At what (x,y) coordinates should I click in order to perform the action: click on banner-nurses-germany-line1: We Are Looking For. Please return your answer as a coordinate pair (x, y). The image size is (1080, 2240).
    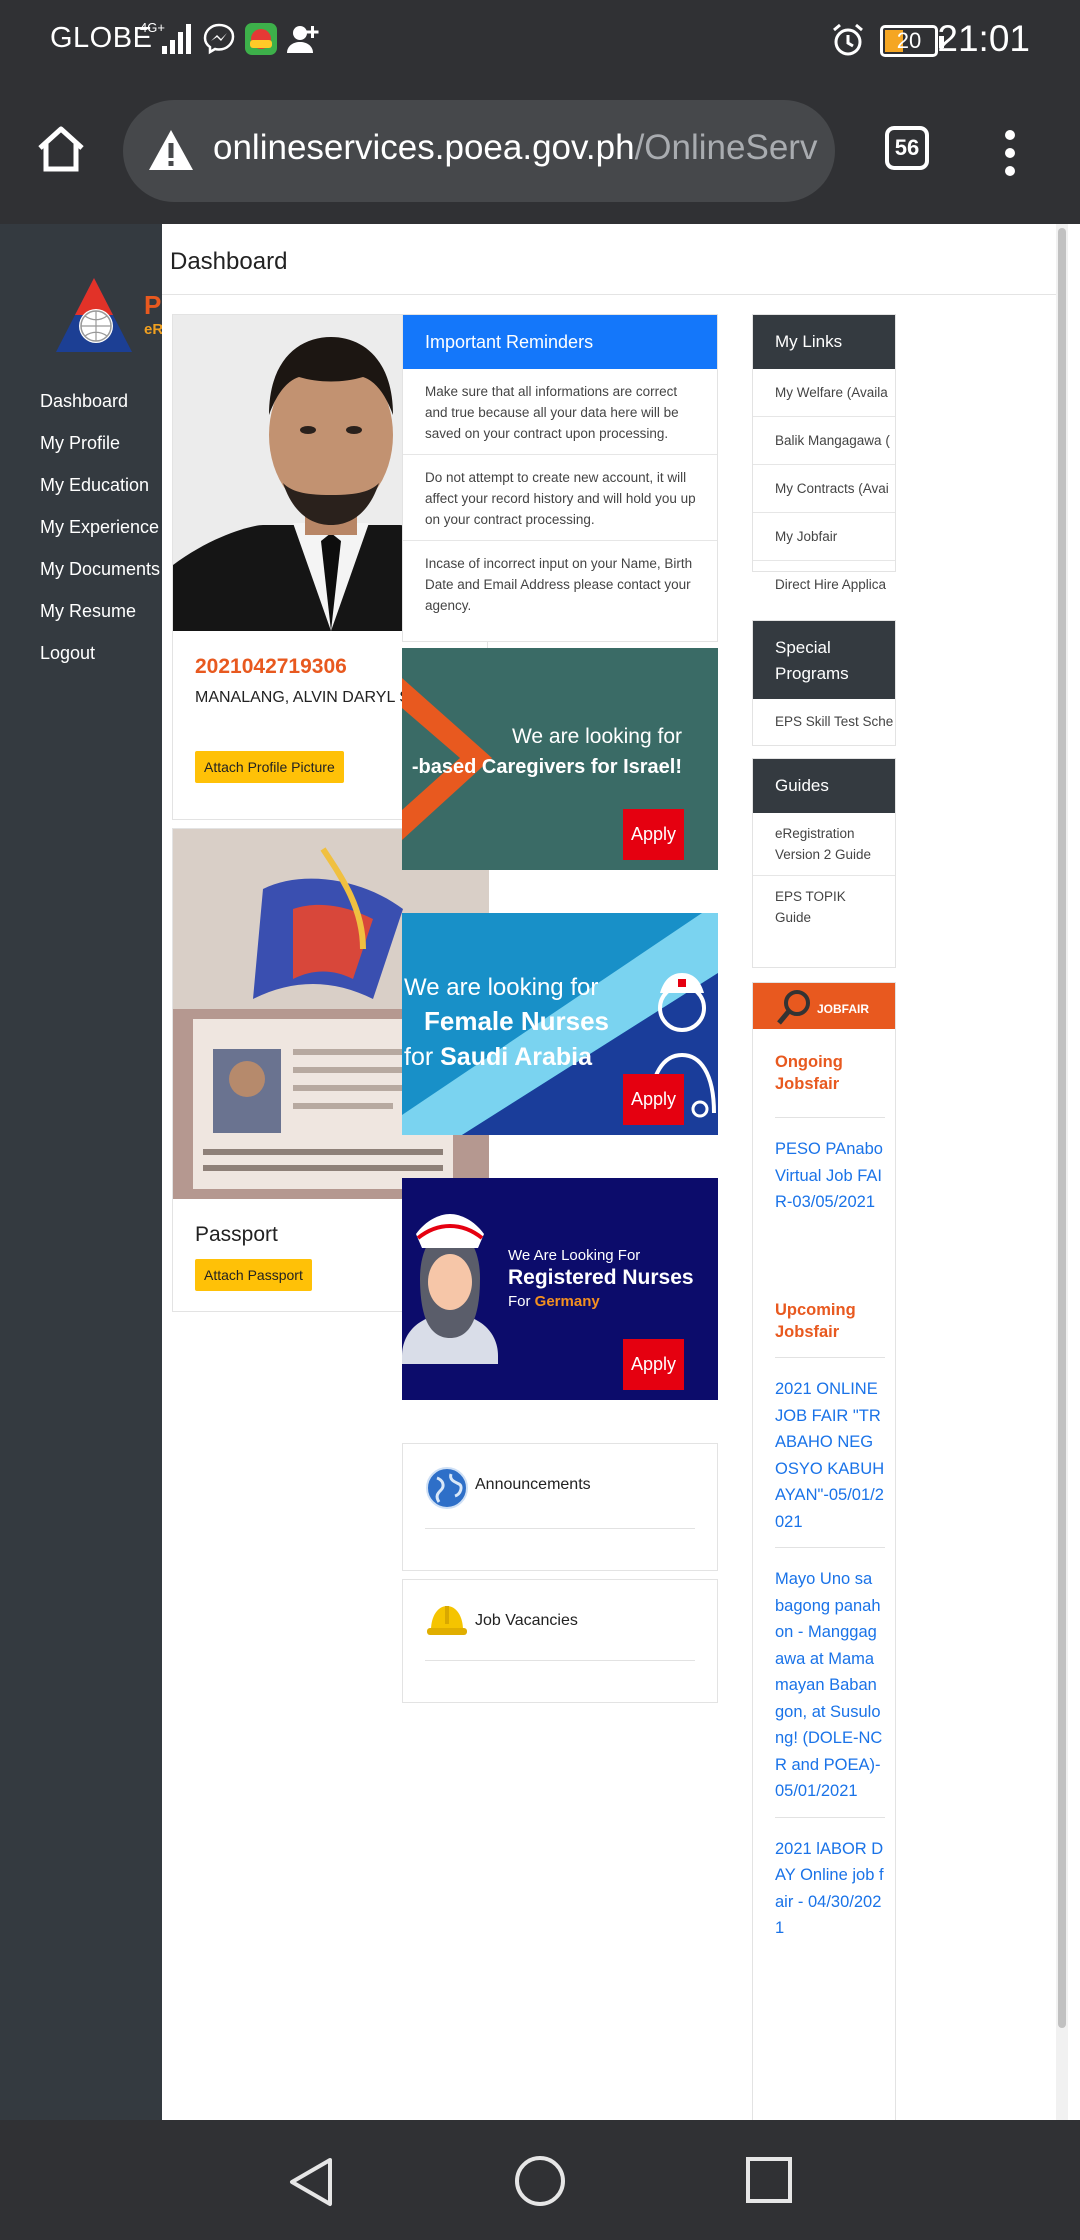
    Looking at the image, I should click on (574, 1255).